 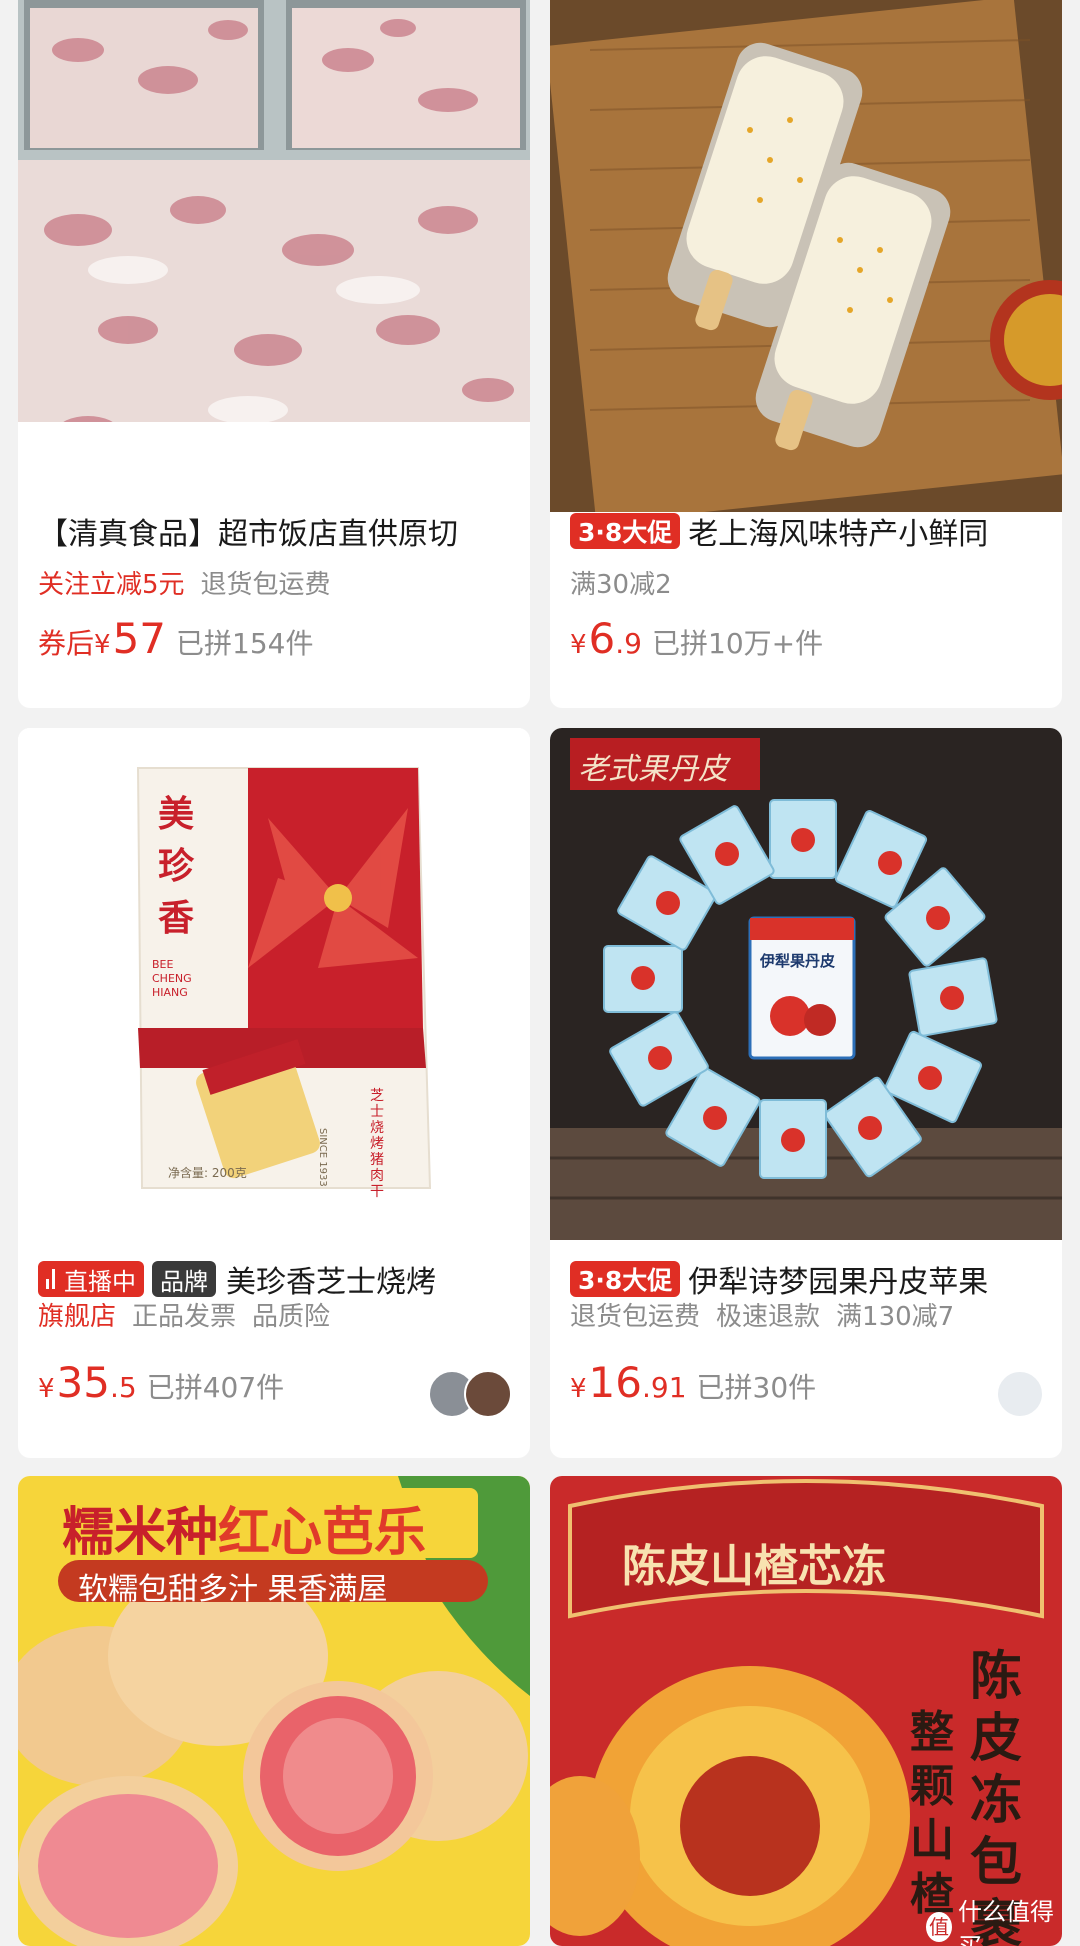 I want to click on price-value: 6, so click(x=602, y=638).